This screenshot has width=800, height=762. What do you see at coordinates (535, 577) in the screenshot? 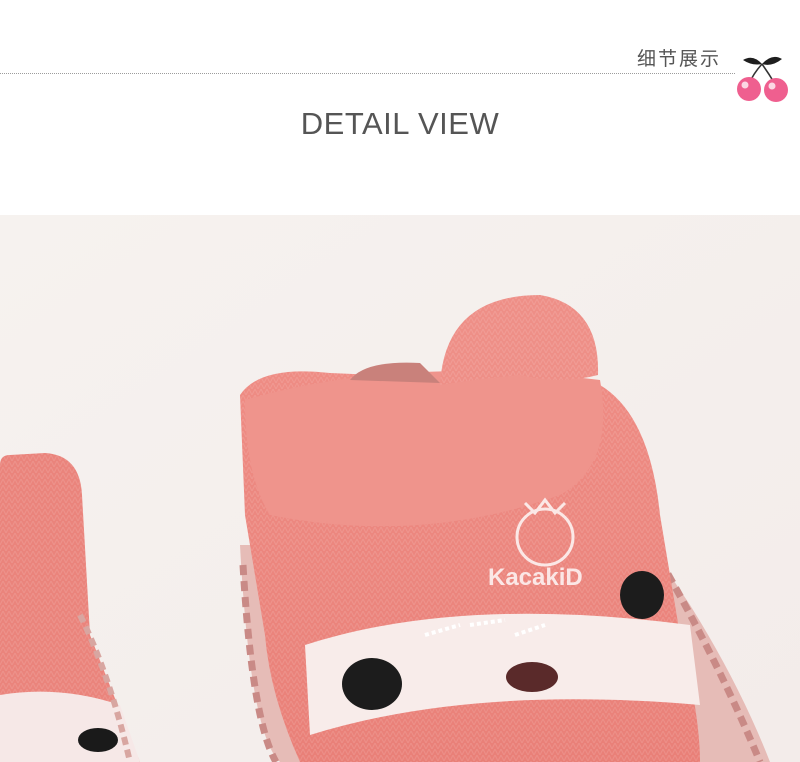
I see `brand-text: KacakiD` at bounding box center [535, 577].